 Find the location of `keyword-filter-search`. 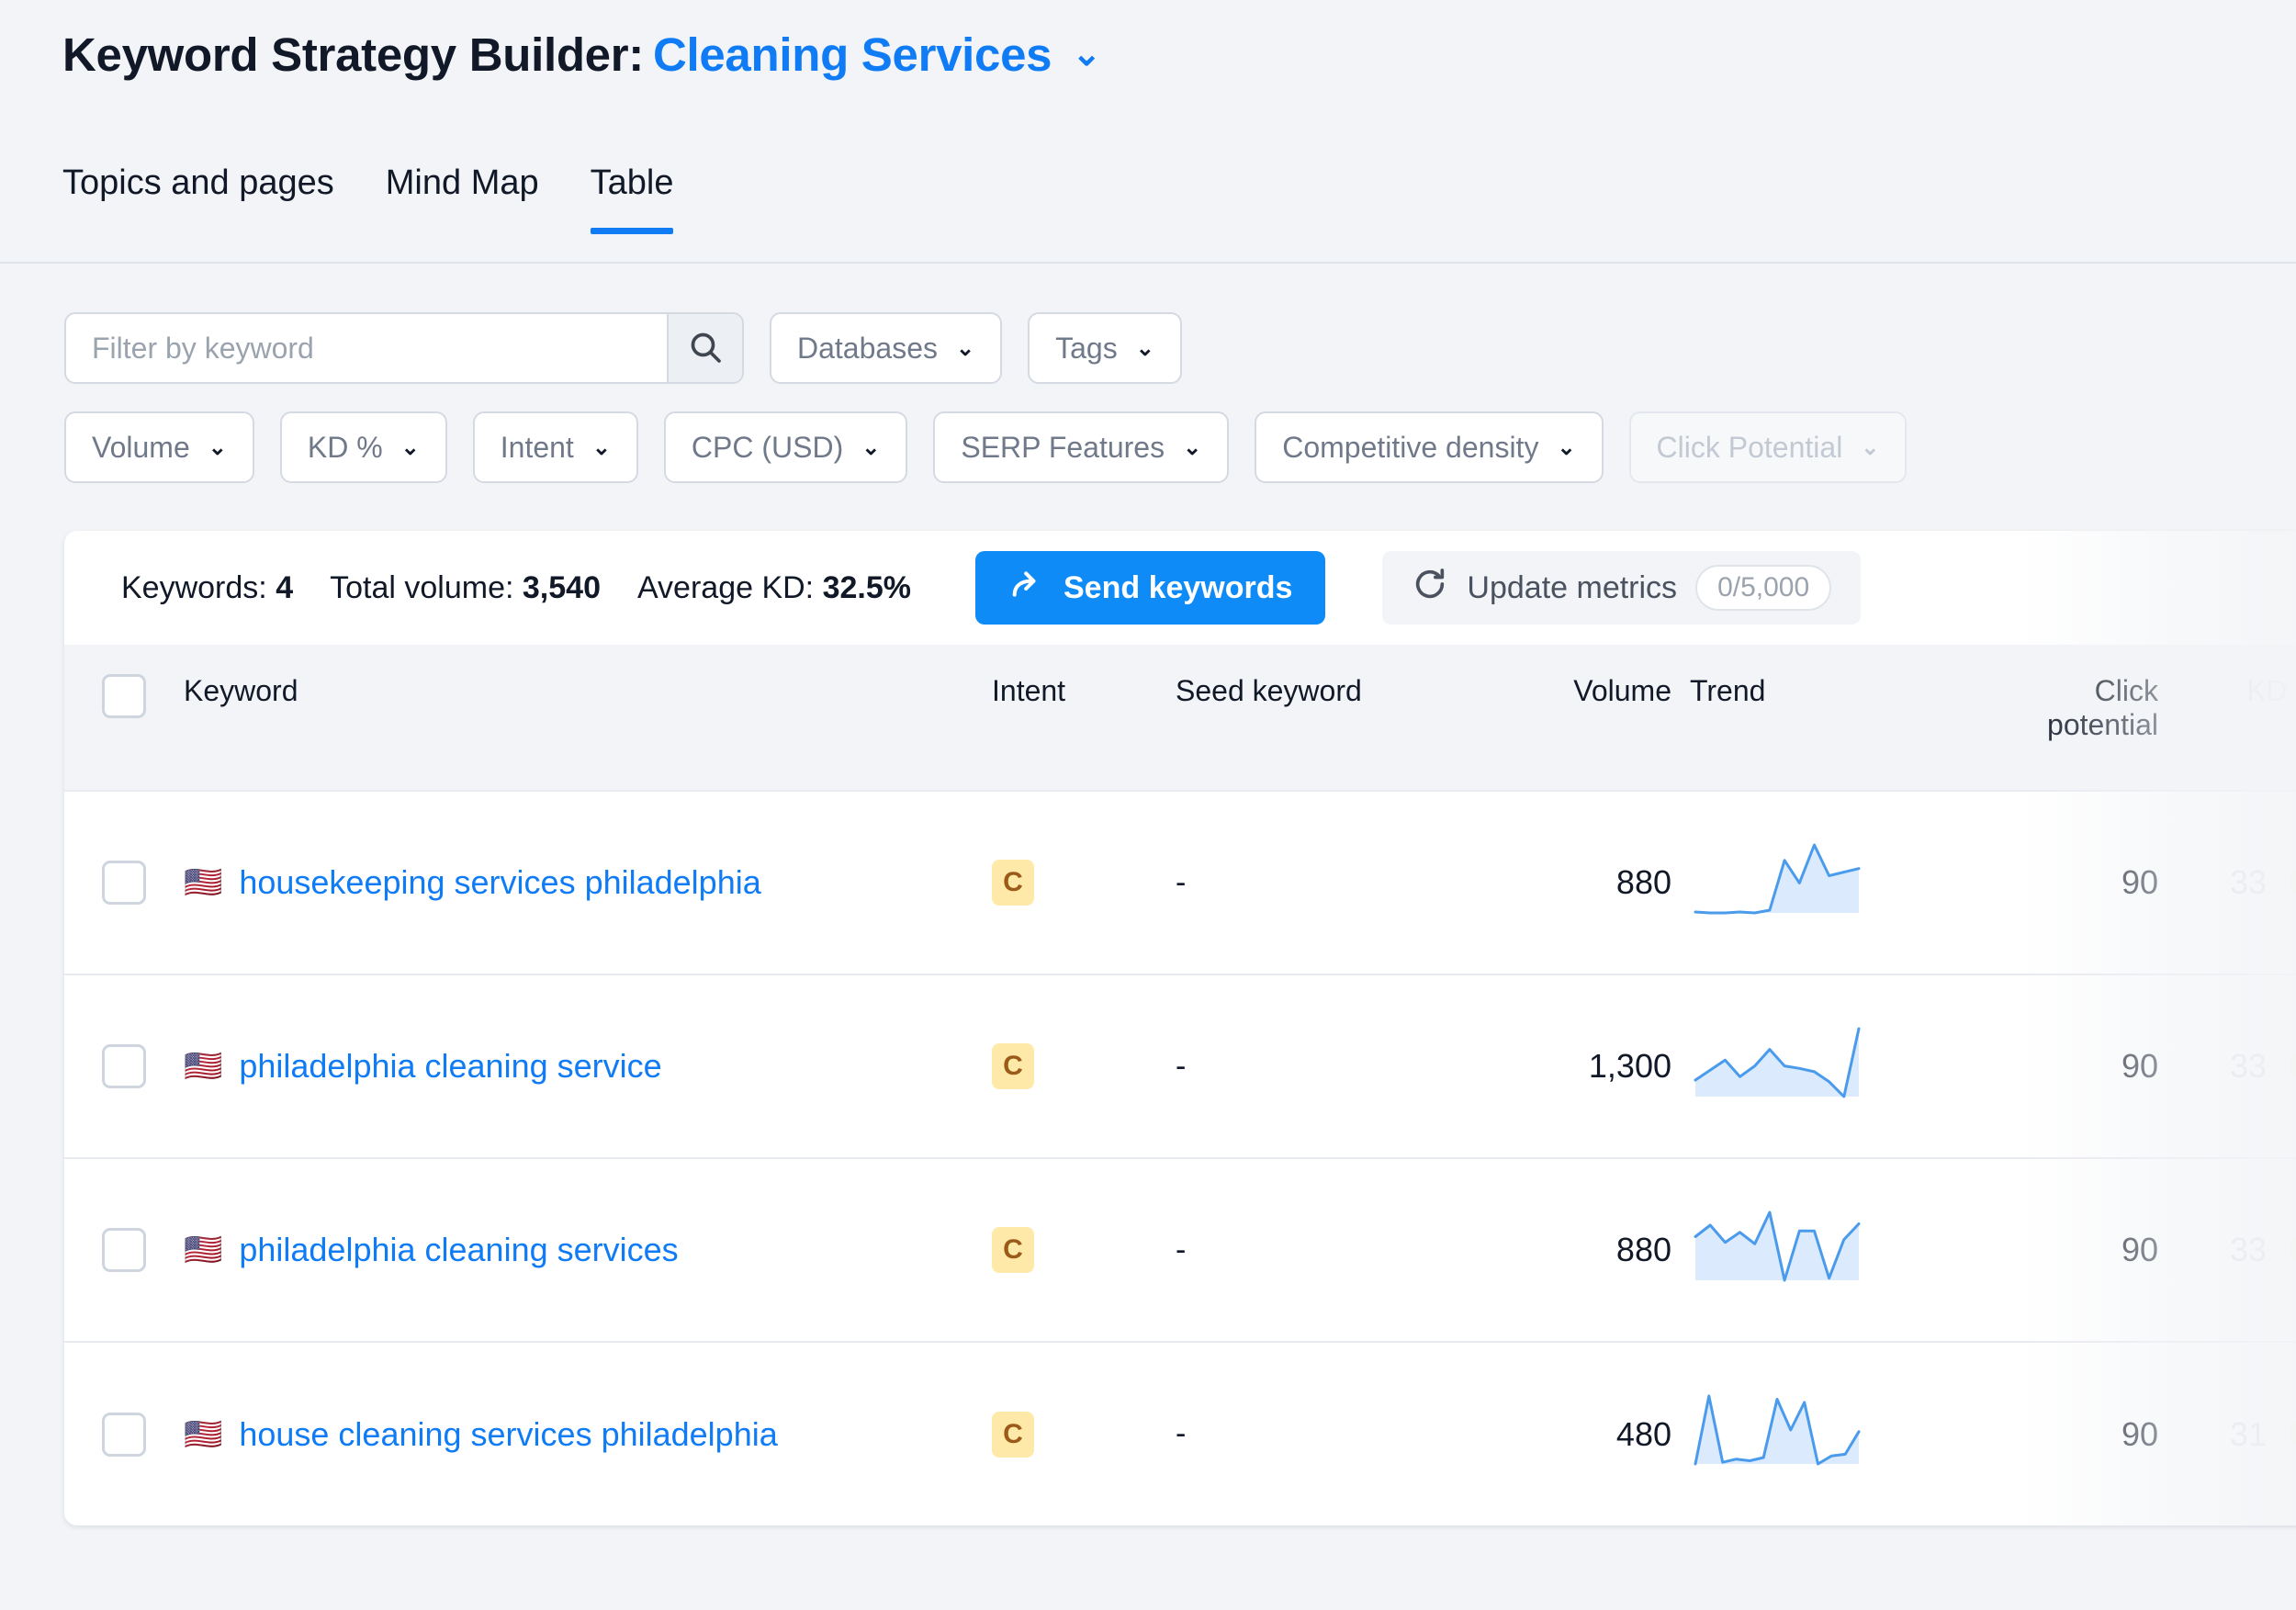

keyword-filter-search is located at coordinates (404, 348).